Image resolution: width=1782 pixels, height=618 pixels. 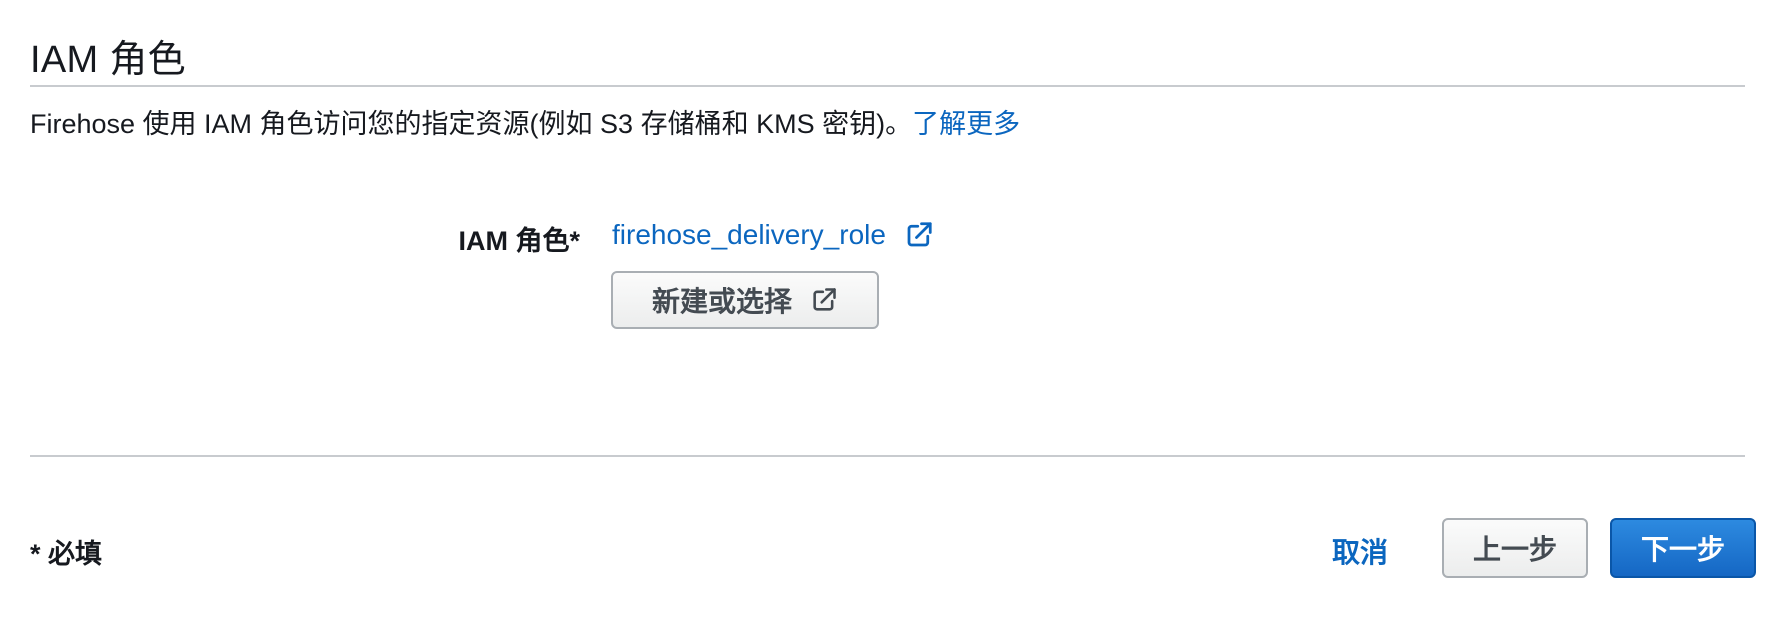 What do you see at coordinates (887, 86) in the screenshot?
I see `section-divider` at bounding box center [887, 86].